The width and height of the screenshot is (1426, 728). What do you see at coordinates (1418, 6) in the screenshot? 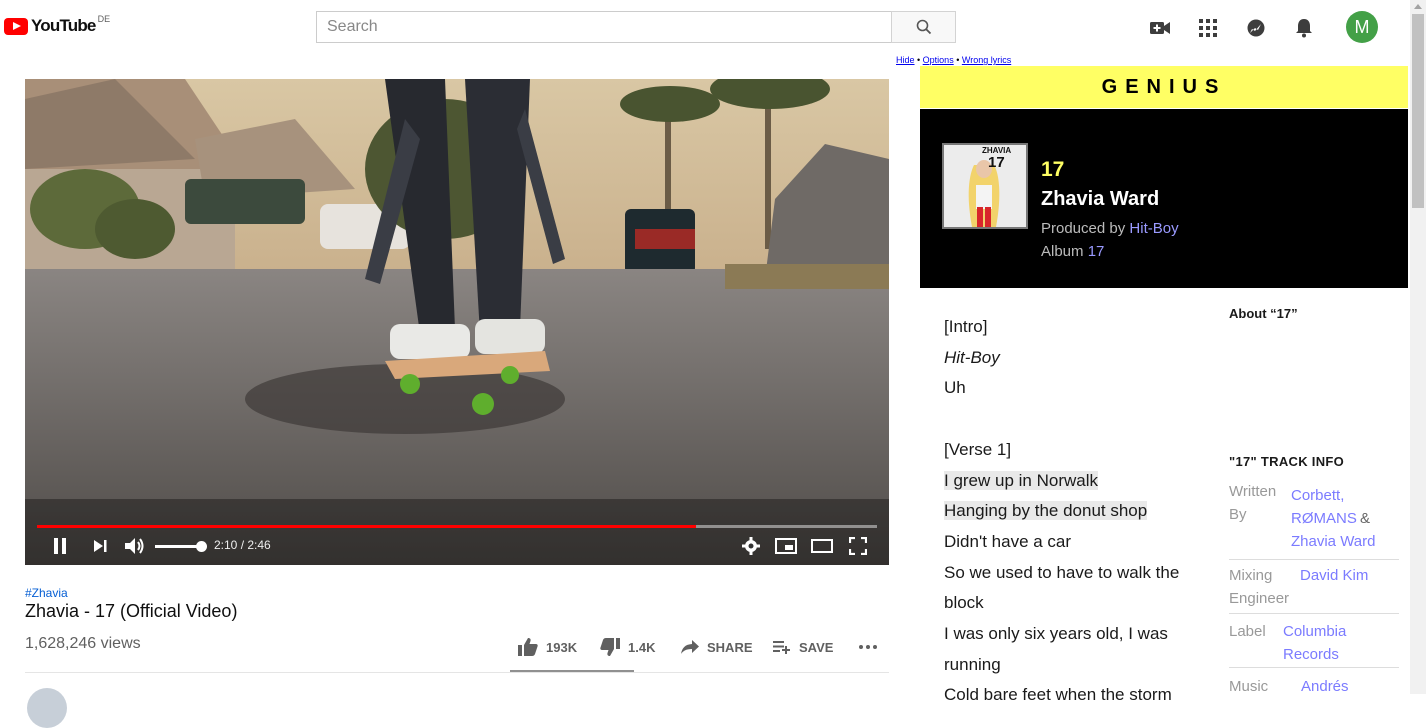
I see `scroll-up-arrow-icon` at bounding box center [1418, 6].